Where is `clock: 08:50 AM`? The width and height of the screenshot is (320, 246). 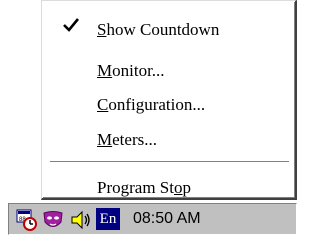 clock: 08:50 AM is located at coordinates (167, 219).